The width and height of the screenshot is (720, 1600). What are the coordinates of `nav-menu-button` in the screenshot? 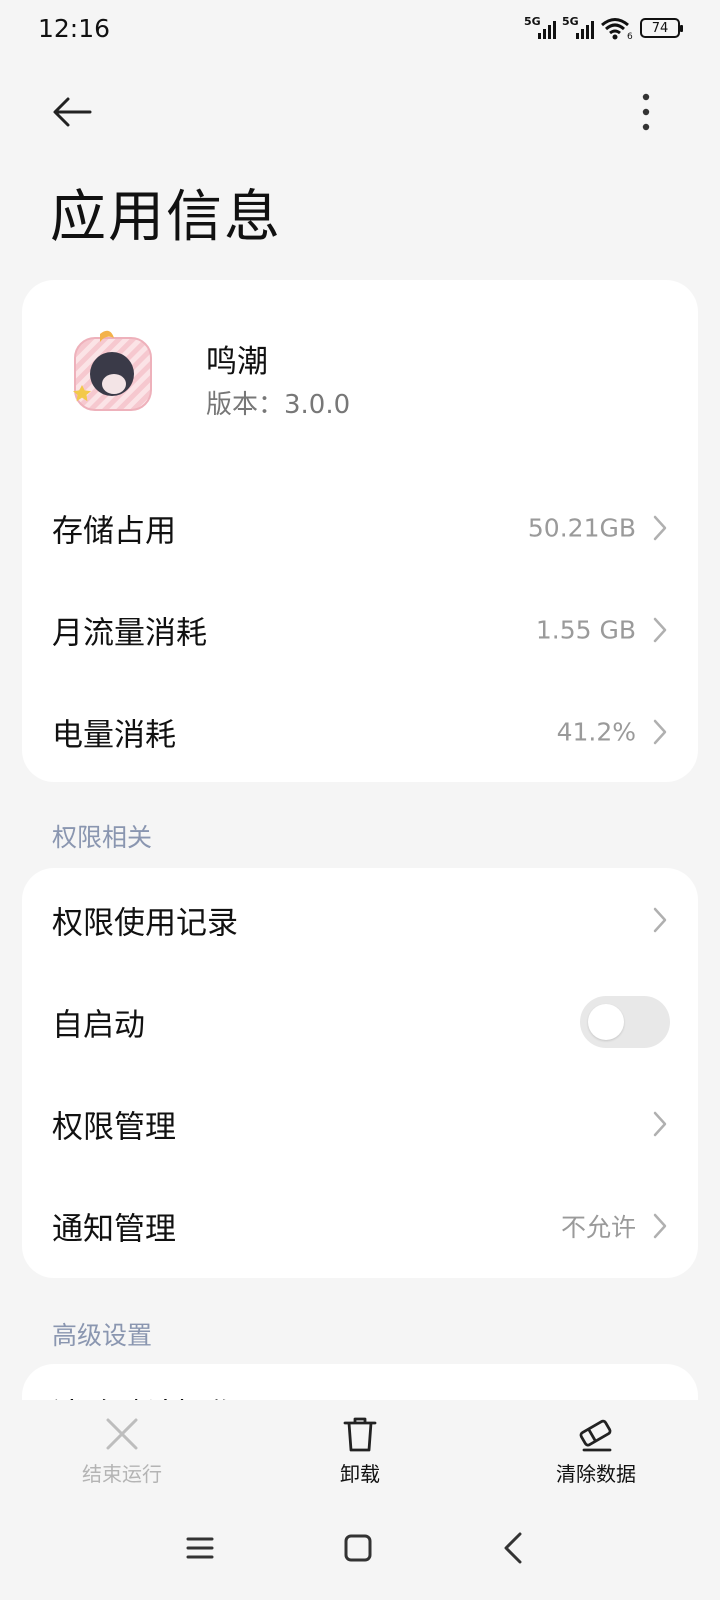 It's located at (200, 1548).